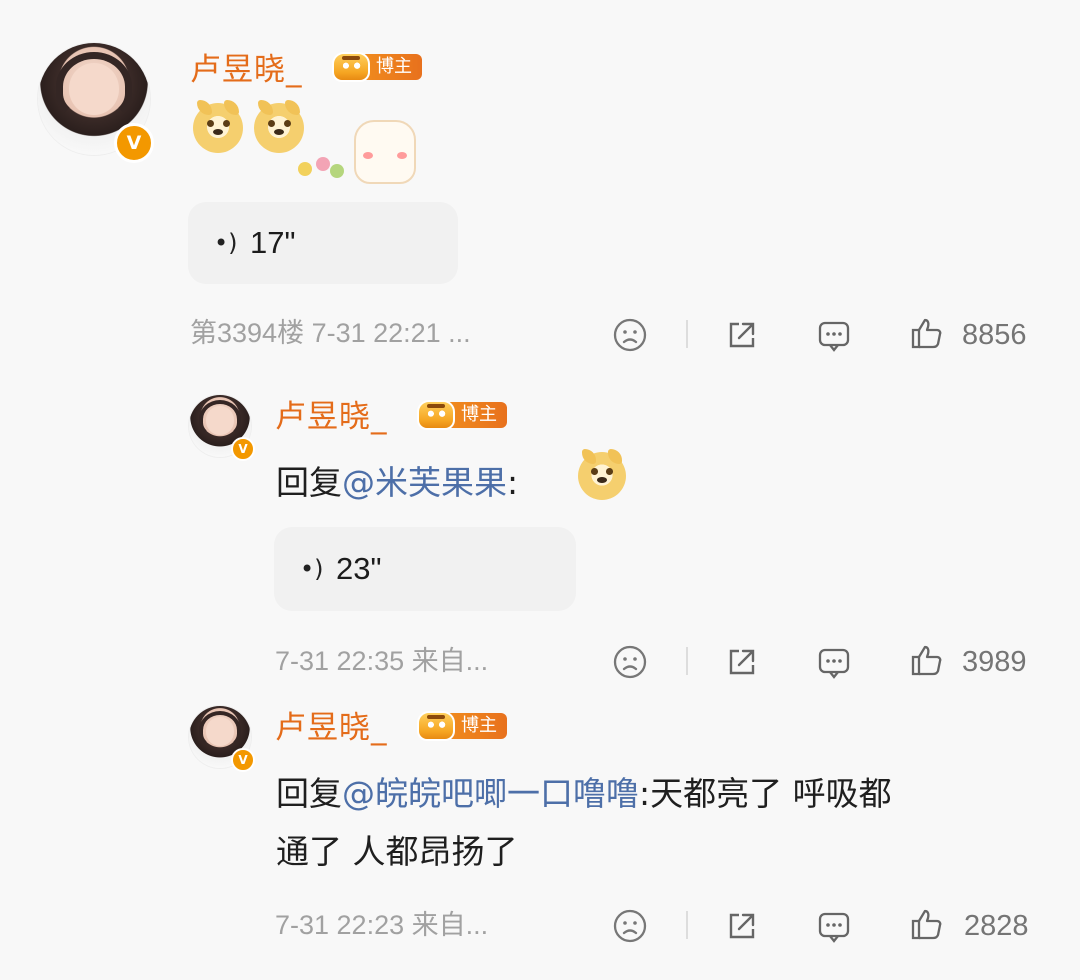 This screenshot has width=1080, height=980. I want to click on mention-link: @米芙果果, so click(424, 482).